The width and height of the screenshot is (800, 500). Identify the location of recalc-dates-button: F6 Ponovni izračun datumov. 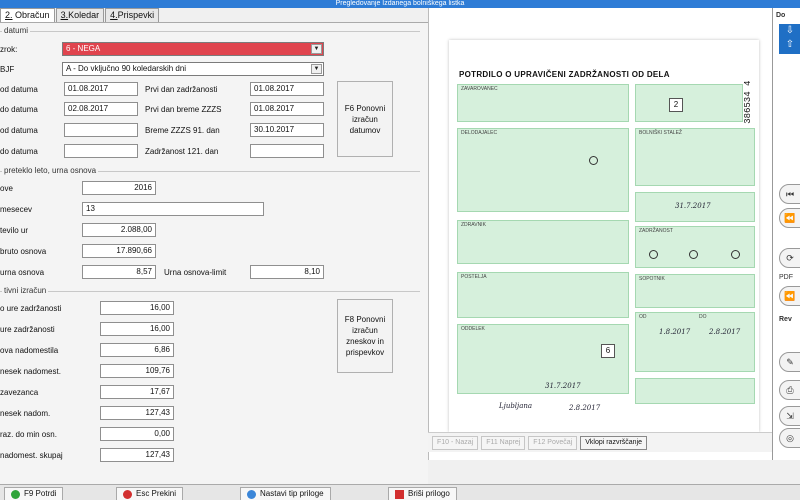
(365, 119).